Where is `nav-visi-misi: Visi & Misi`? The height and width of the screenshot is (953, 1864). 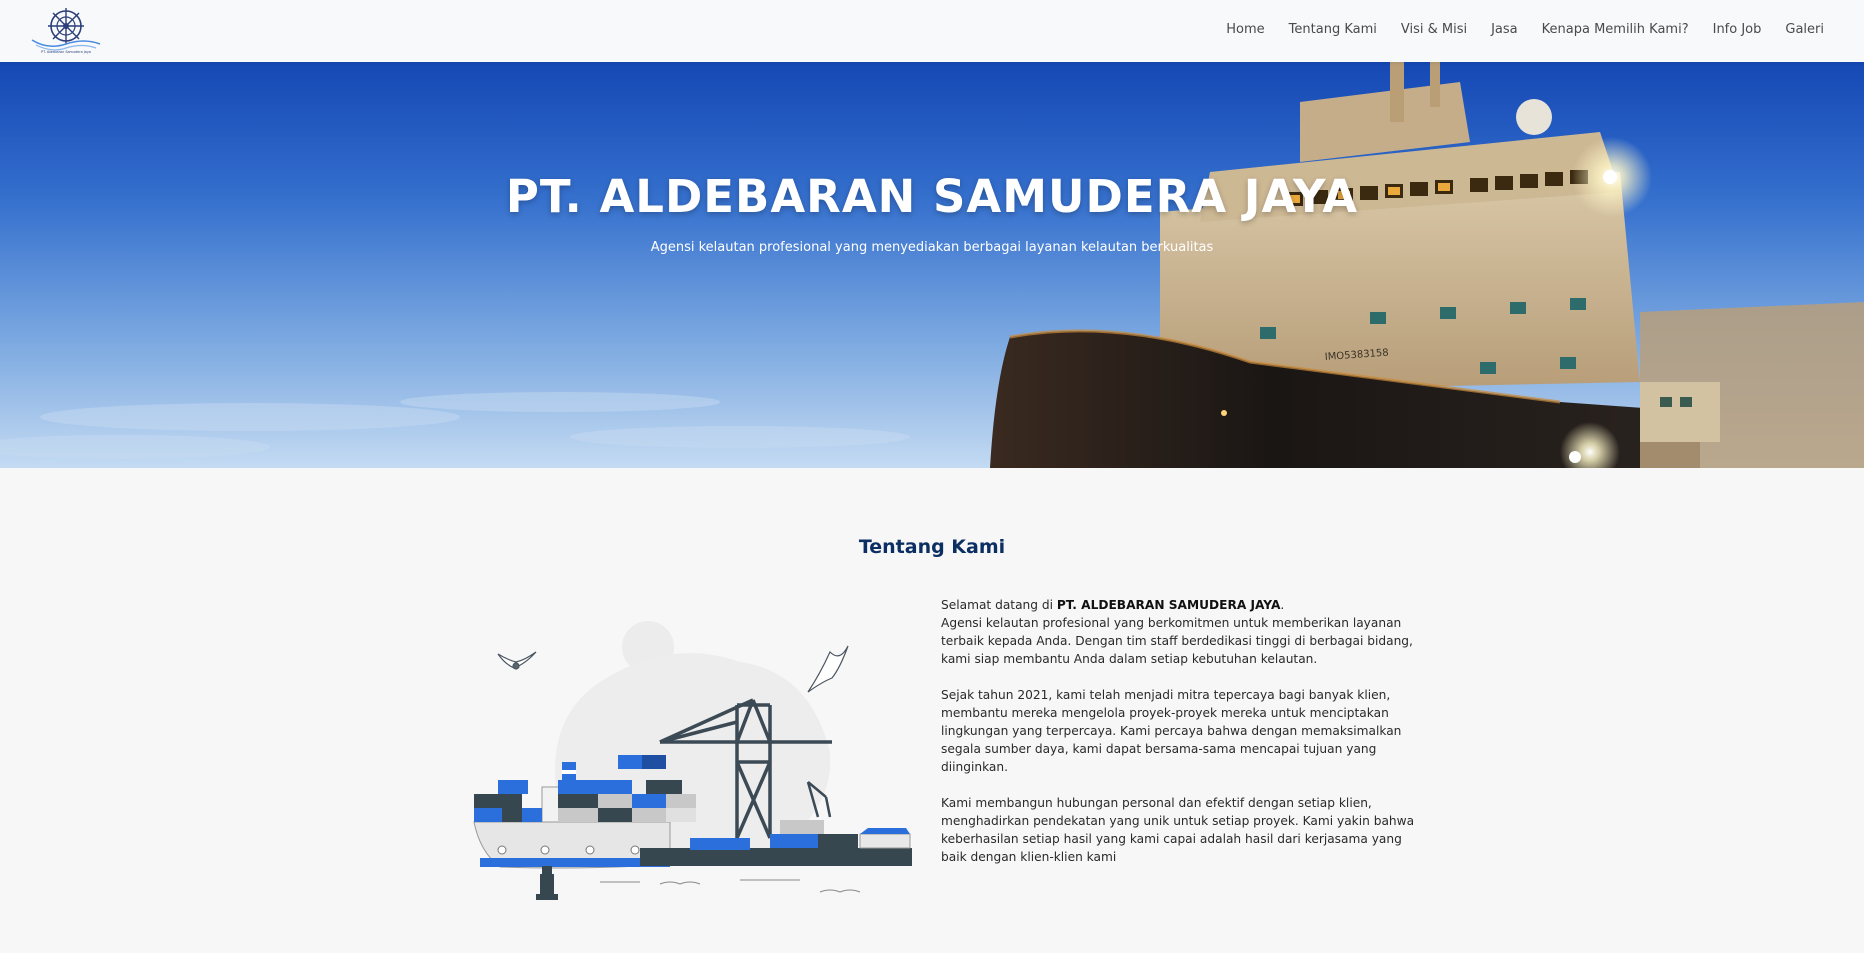 nav-visi-misi: Visi & Misi is located at coordinates (1434, 29).